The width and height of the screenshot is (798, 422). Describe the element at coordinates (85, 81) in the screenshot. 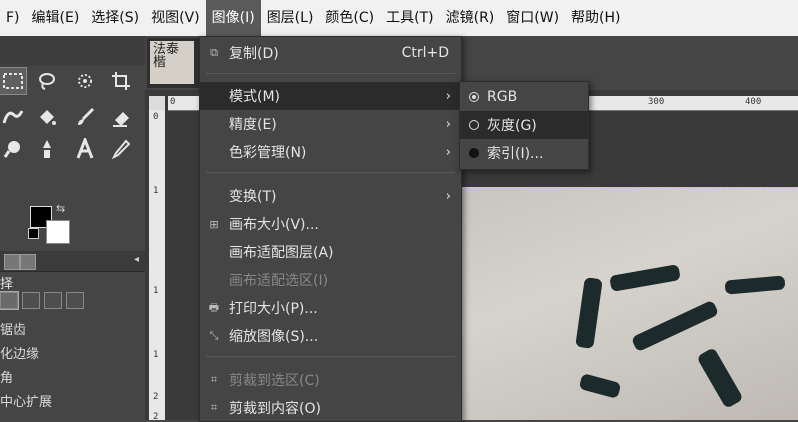

I see `fuzzy-select-icon` at that location.